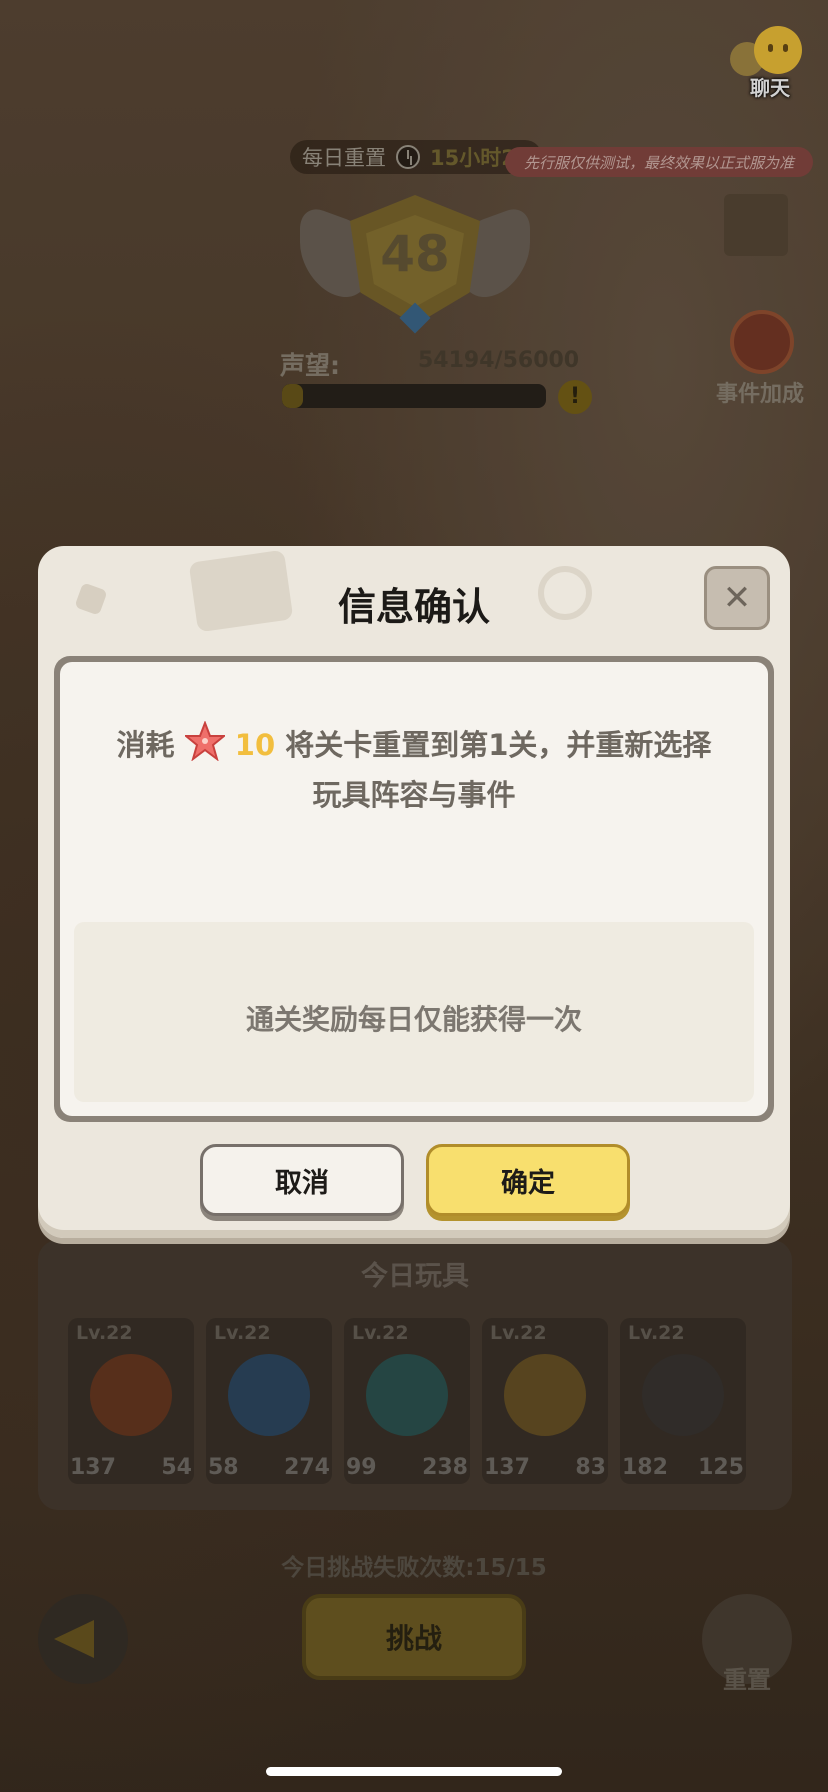 The width and height of the screenshot is (828, 1792). I want to click on starfish-icon, so click(204, 741).